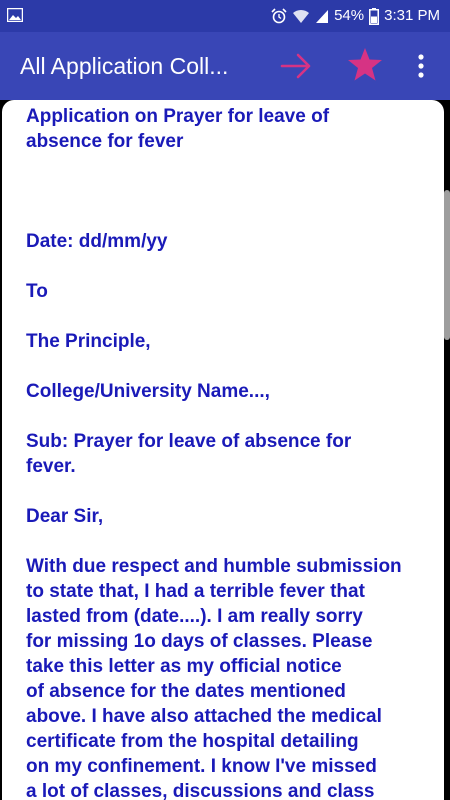  I want to click on arrow-right-icon, so click(296, 66).